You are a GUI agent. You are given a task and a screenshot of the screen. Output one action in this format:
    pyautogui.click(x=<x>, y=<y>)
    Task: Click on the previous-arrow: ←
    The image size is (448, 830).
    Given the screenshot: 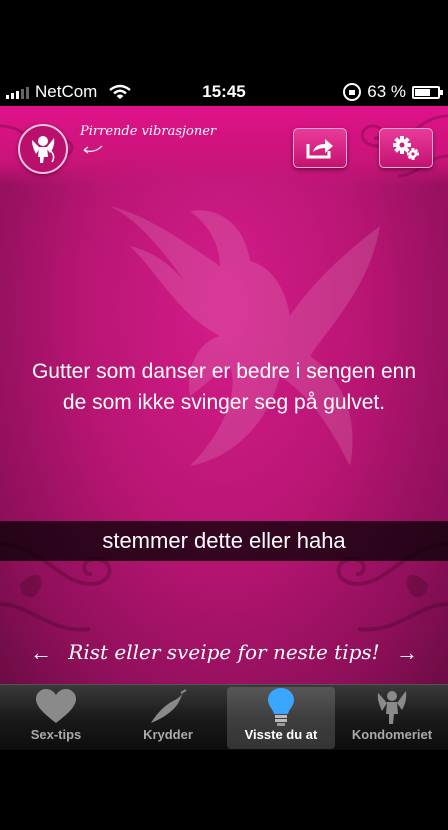 What is the action you would take?
    pyautogui.click(x=41, y=653)
    